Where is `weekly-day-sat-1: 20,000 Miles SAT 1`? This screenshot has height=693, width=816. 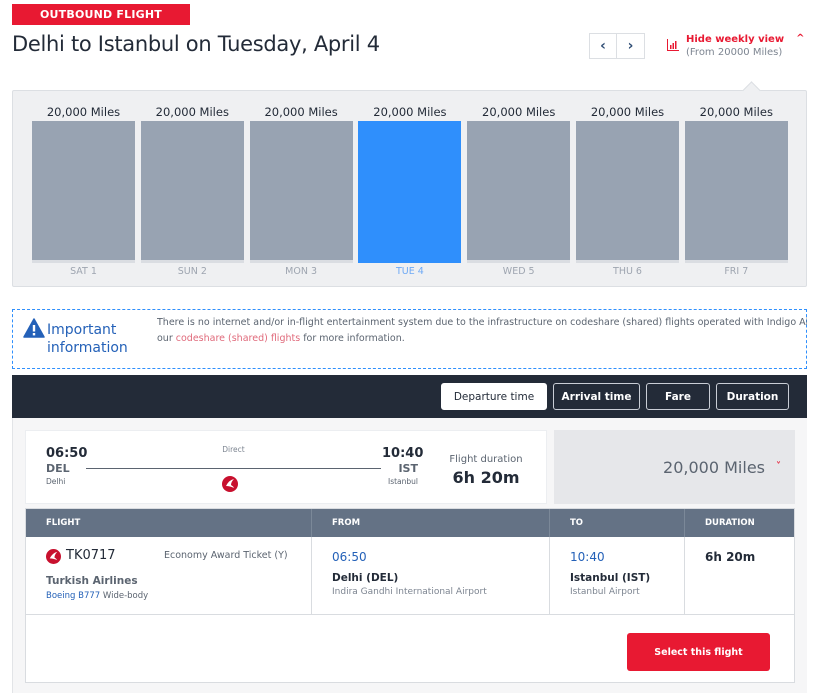 weekly-day-sat-1: 20,000 Miles SAT 1 is located at coordinates (83, 189).